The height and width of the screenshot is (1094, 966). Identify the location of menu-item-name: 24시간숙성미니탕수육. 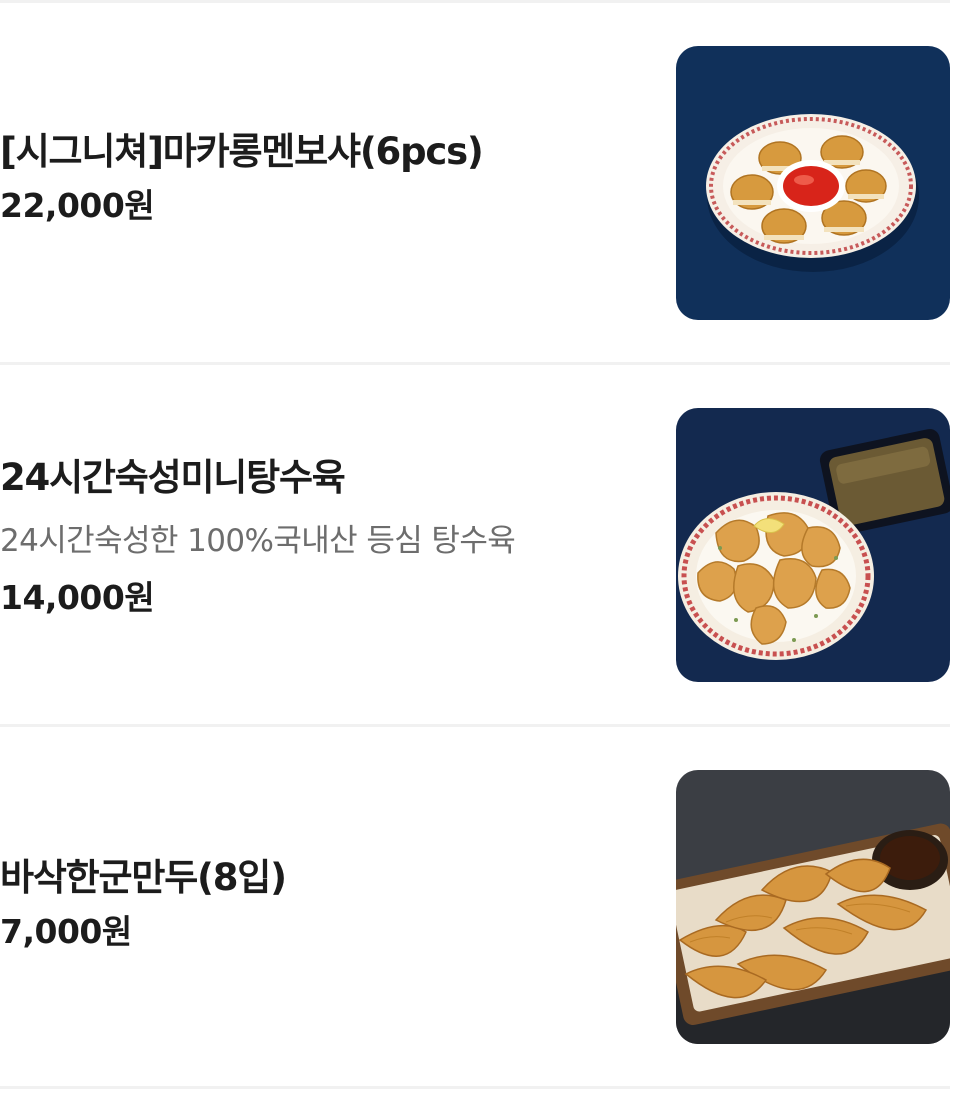
(173, 477).